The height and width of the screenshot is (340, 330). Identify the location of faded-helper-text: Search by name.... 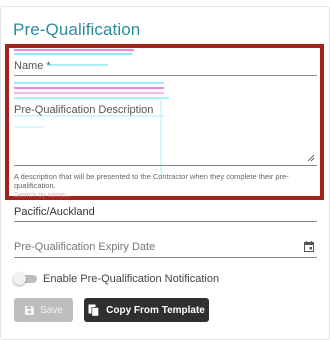
(42, 195).